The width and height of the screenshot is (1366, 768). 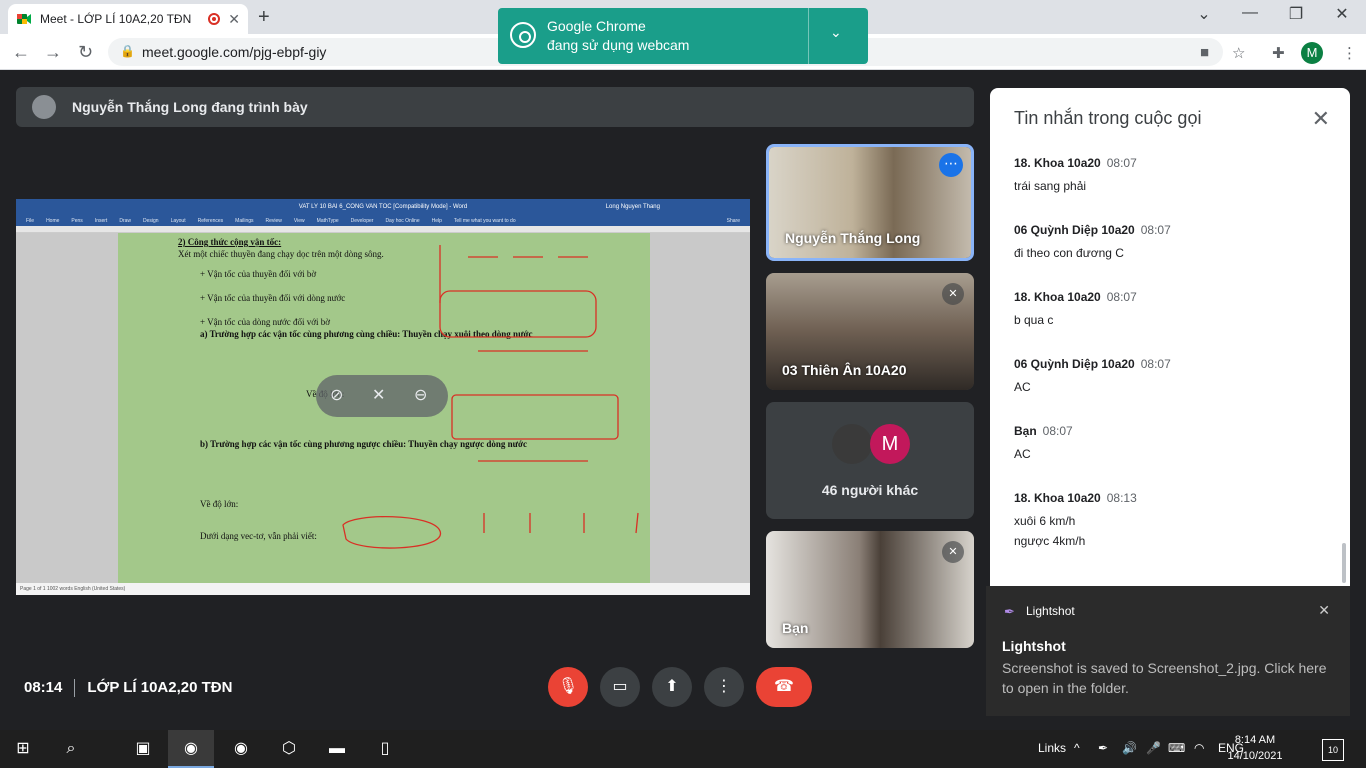 I want to click on camera-icon: ▭, so click(x=620, y=686).